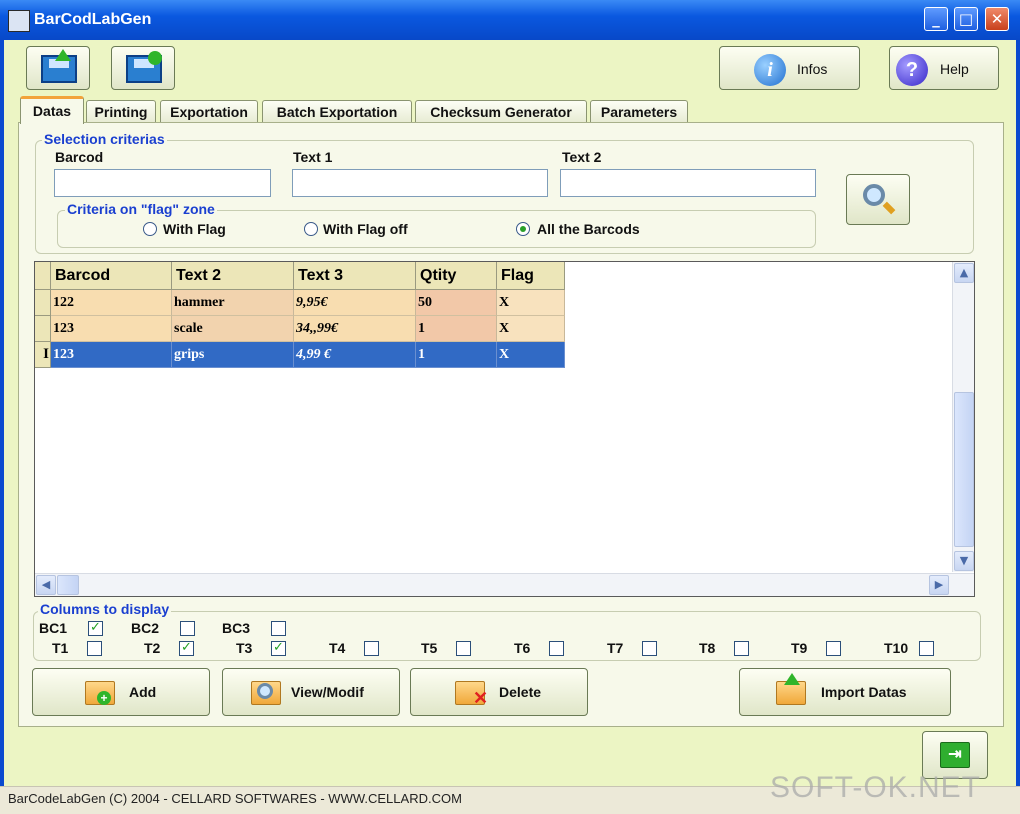 The height and width of the screenshot is (814, 1020). Describe the element at coordinates (233, 329) in the screenshot. I see `table-cell: scale` at that location.